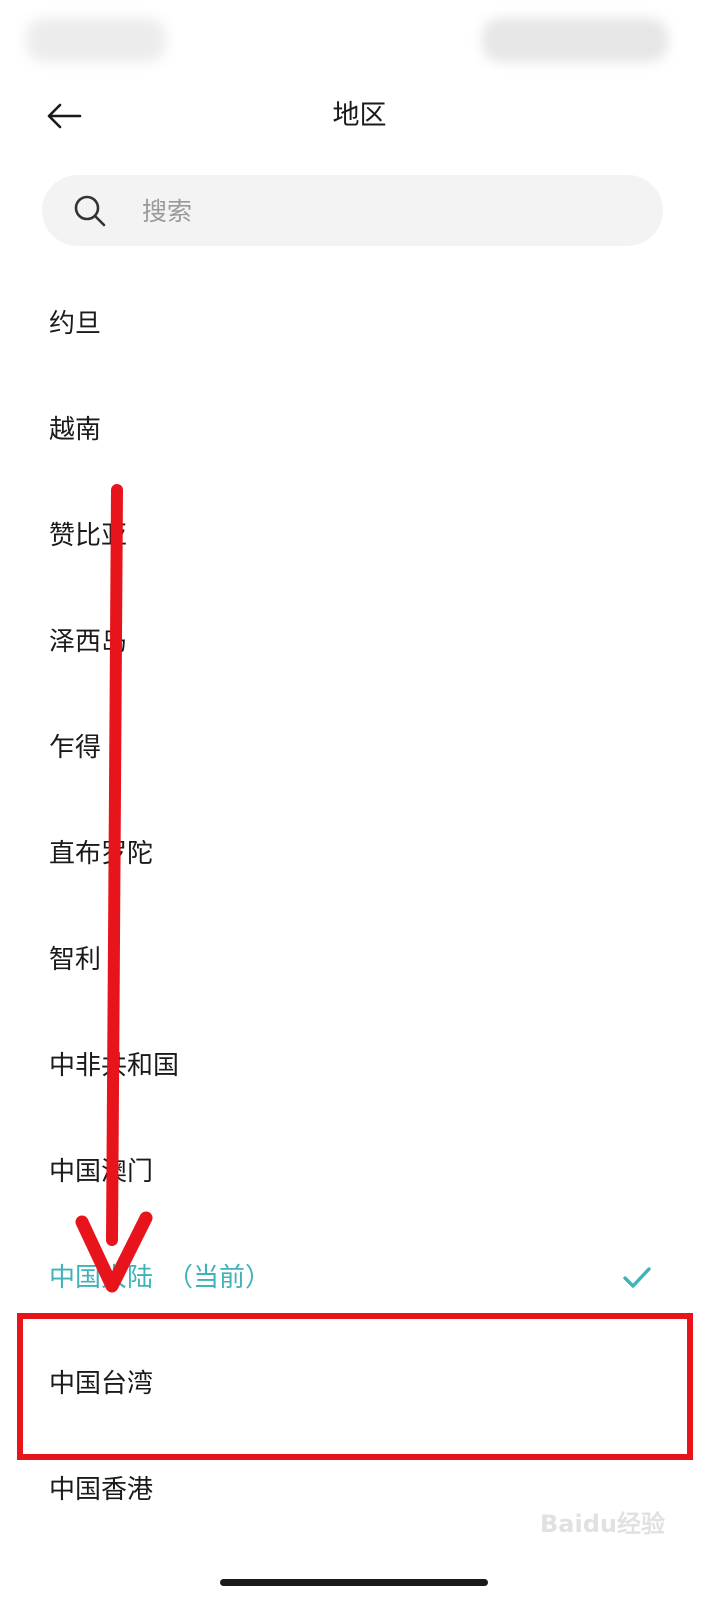 The width and height of the screenshot is (719, 1600). What do you see at coordinates (101, 1278) in the screenshot?
I see `region-label: 中国大陆` at bounding box center [101, 1278].